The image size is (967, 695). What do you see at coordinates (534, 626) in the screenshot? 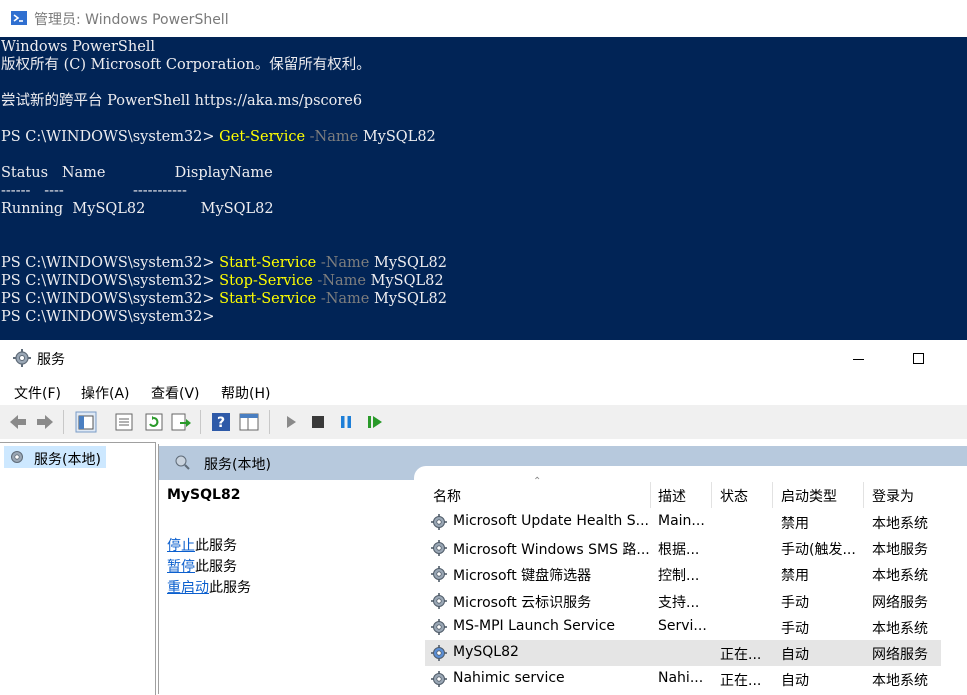
I see `service-name-cell: MS-MPI Launch Service` at bounding box center [534, 626].